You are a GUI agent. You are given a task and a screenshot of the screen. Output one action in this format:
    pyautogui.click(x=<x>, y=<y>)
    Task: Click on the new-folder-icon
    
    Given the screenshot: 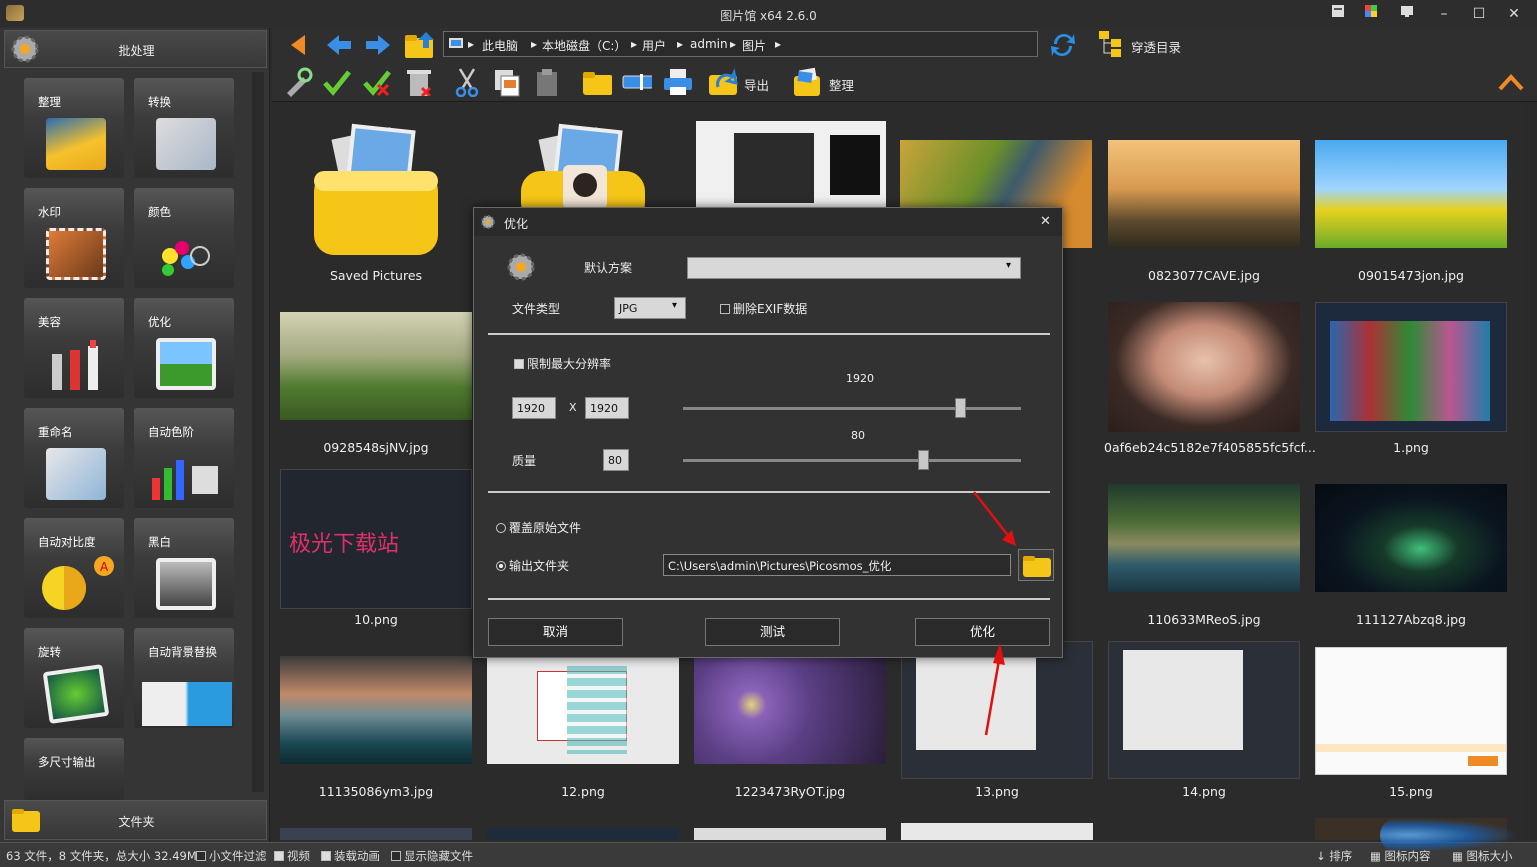 What is the action you would take?
    pyautogui.click(x=597, y=82)
    